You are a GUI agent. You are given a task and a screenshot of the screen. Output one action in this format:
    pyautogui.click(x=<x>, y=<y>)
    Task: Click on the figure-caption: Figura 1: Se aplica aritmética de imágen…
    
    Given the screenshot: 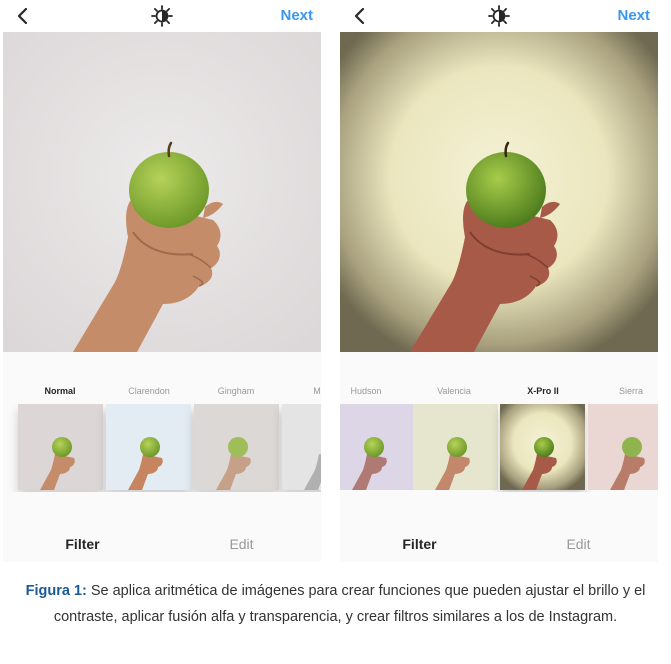 What is the action you would take?
    pyautogui.click(x=335, y=604)
    